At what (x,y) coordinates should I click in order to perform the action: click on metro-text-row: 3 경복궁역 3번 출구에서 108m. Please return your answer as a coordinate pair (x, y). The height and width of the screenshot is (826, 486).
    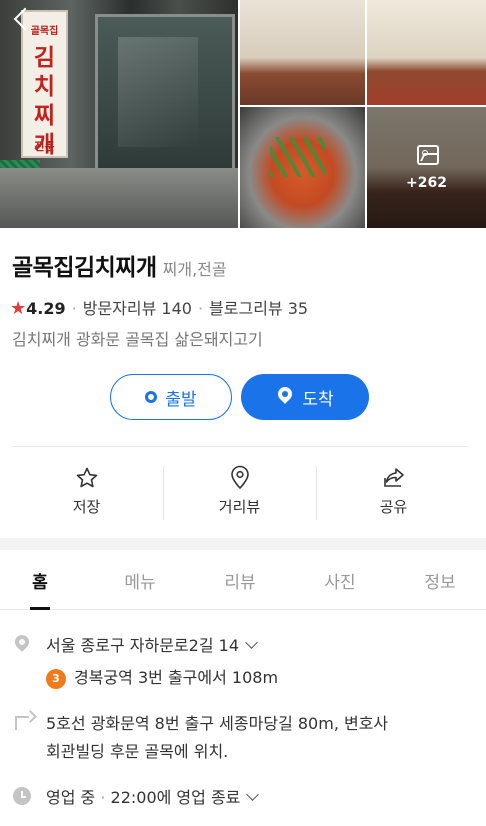
    Looking at the image, I should click on (162, 676).